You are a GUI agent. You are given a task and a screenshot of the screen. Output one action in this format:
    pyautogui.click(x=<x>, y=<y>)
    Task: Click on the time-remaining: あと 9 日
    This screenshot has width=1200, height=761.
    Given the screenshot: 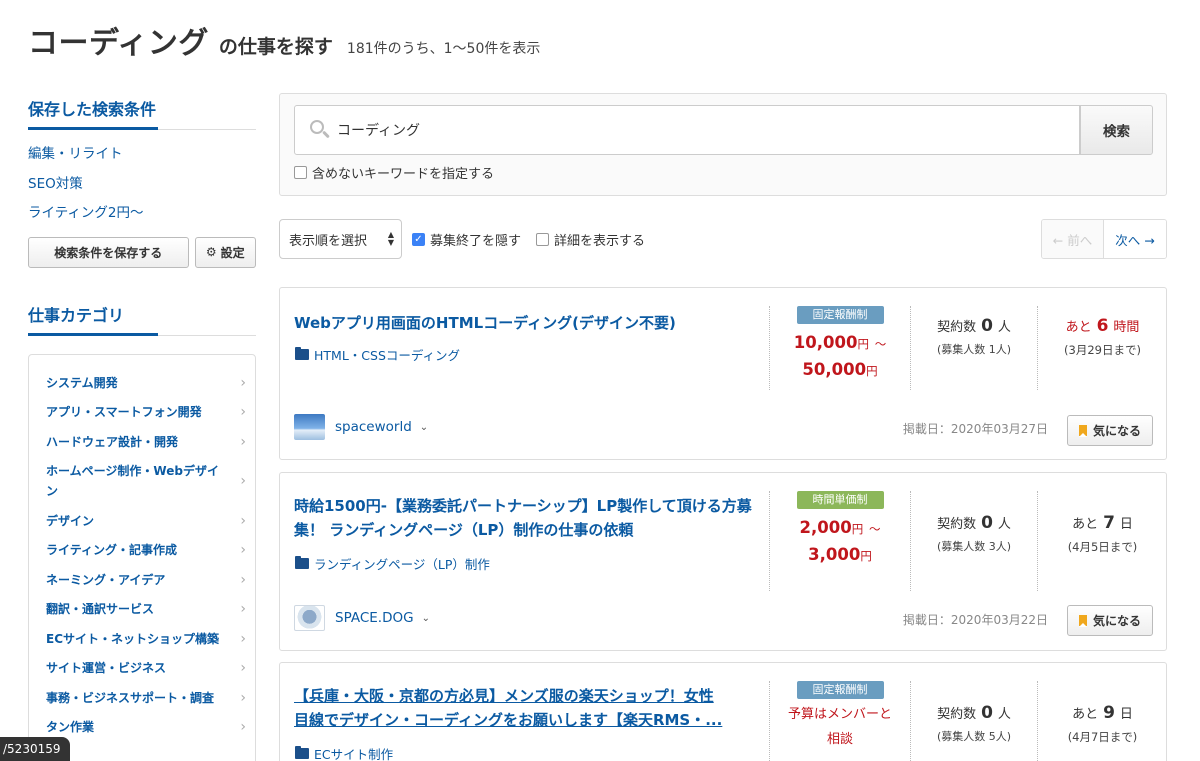 What is the action you would take?
    pyautogui.click(x=1102, y=713)
    